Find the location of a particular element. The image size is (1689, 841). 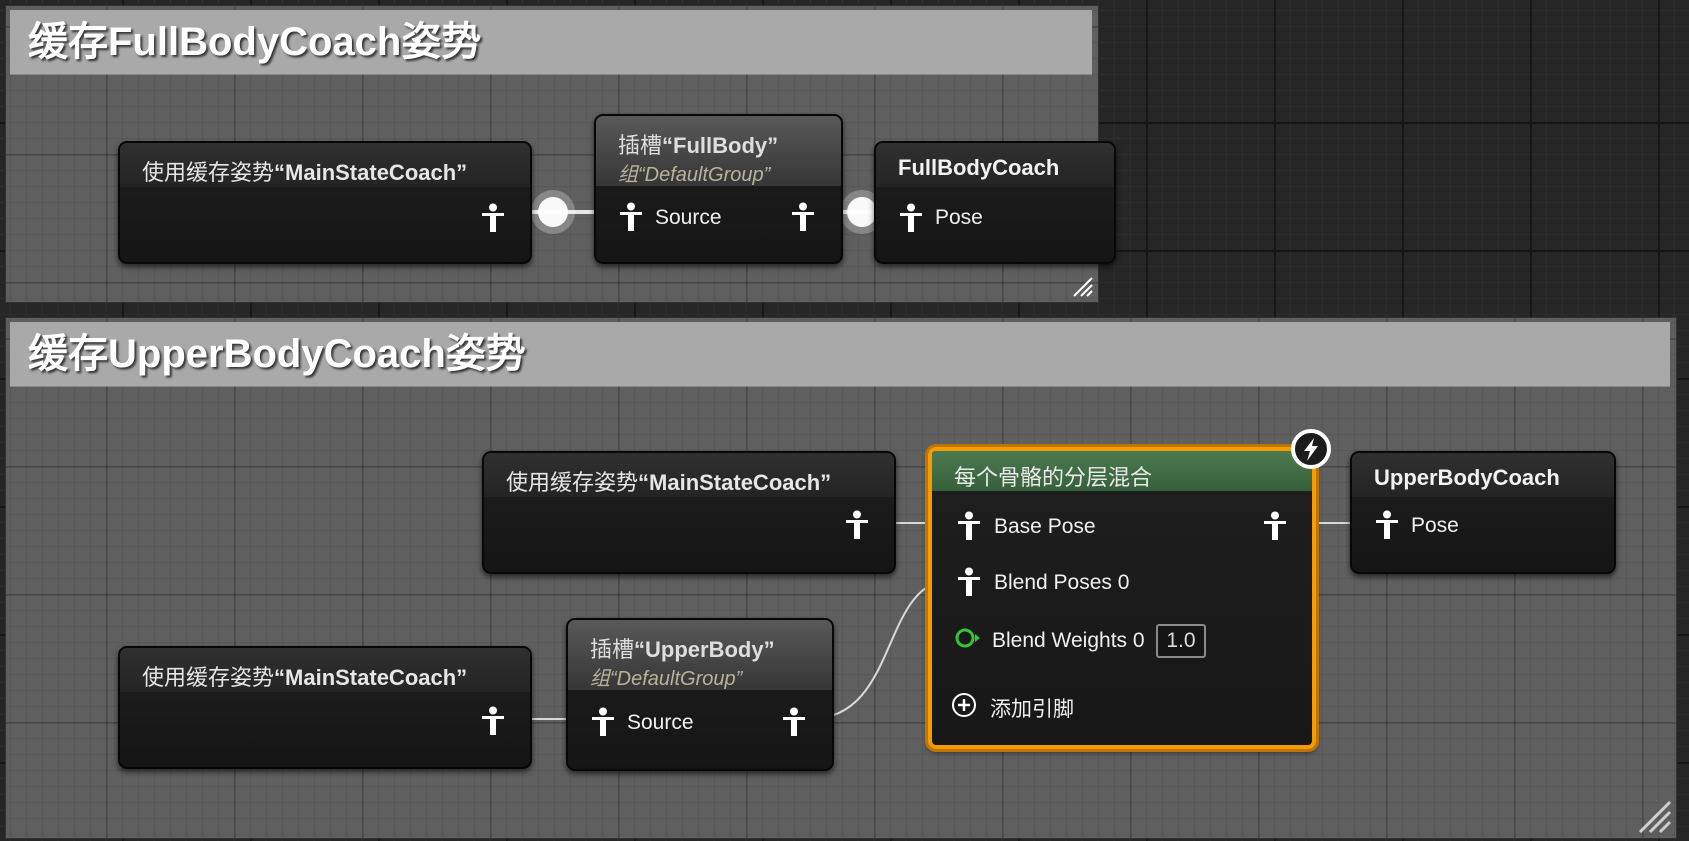

node-title: 每个骨骼的分层混合 is located at coordinates (1053, 477).